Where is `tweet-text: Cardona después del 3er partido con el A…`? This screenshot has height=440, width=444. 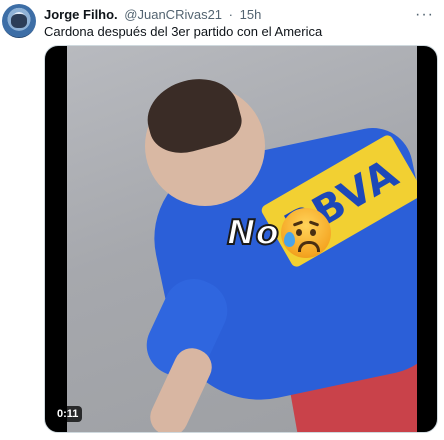 tweet-text: Cardona después del 3er partido con el A… is located at coordinates (183, 31).